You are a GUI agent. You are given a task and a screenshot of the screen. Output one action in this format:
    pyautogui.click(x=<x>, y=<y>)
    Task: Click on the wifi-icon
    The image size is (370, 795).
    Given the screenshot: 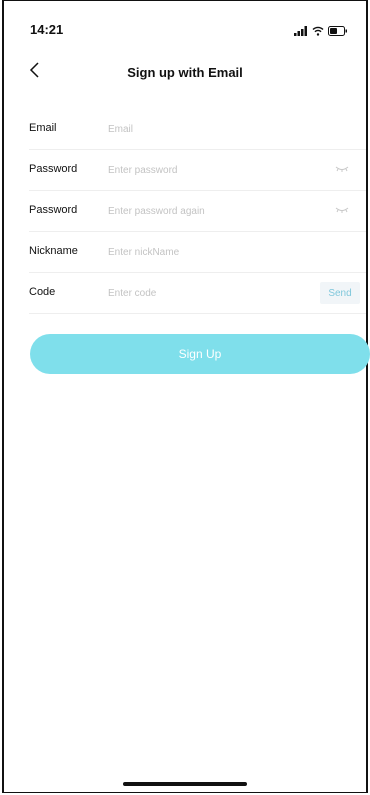 What is the action you would take?
    pyautogui.click(x=318, y=32)
    